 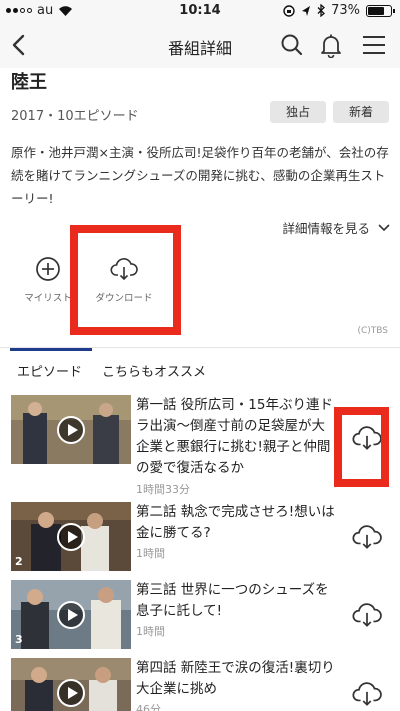 What do you see at coordinates (232, 600) in the screenshot?
I see `episode-title: 第三話 世界に一つのシューズを息子に託して!` at bounding box center [232, 600].